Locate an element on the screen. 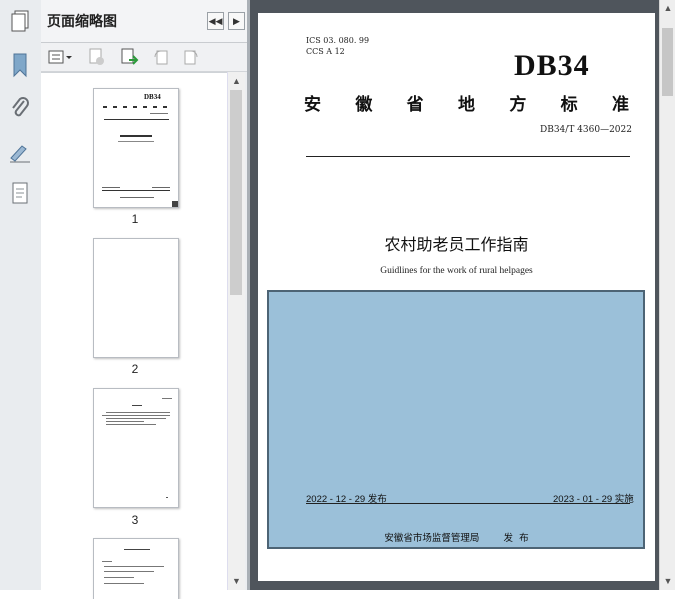 This screenshot has height=599, width=675. standard-logo: DB34 is located at coordinates (552, 65).